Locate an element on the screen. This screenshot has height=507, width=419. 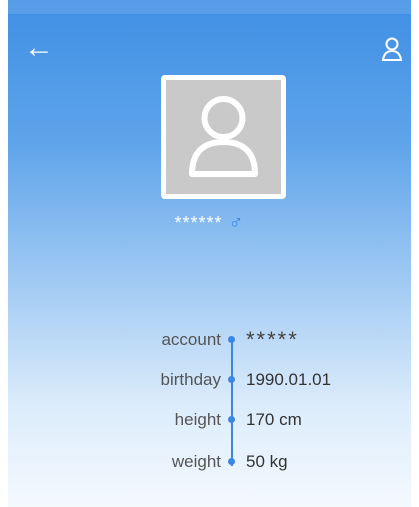
user-avatar-icon is located at coordinates (223, 136).